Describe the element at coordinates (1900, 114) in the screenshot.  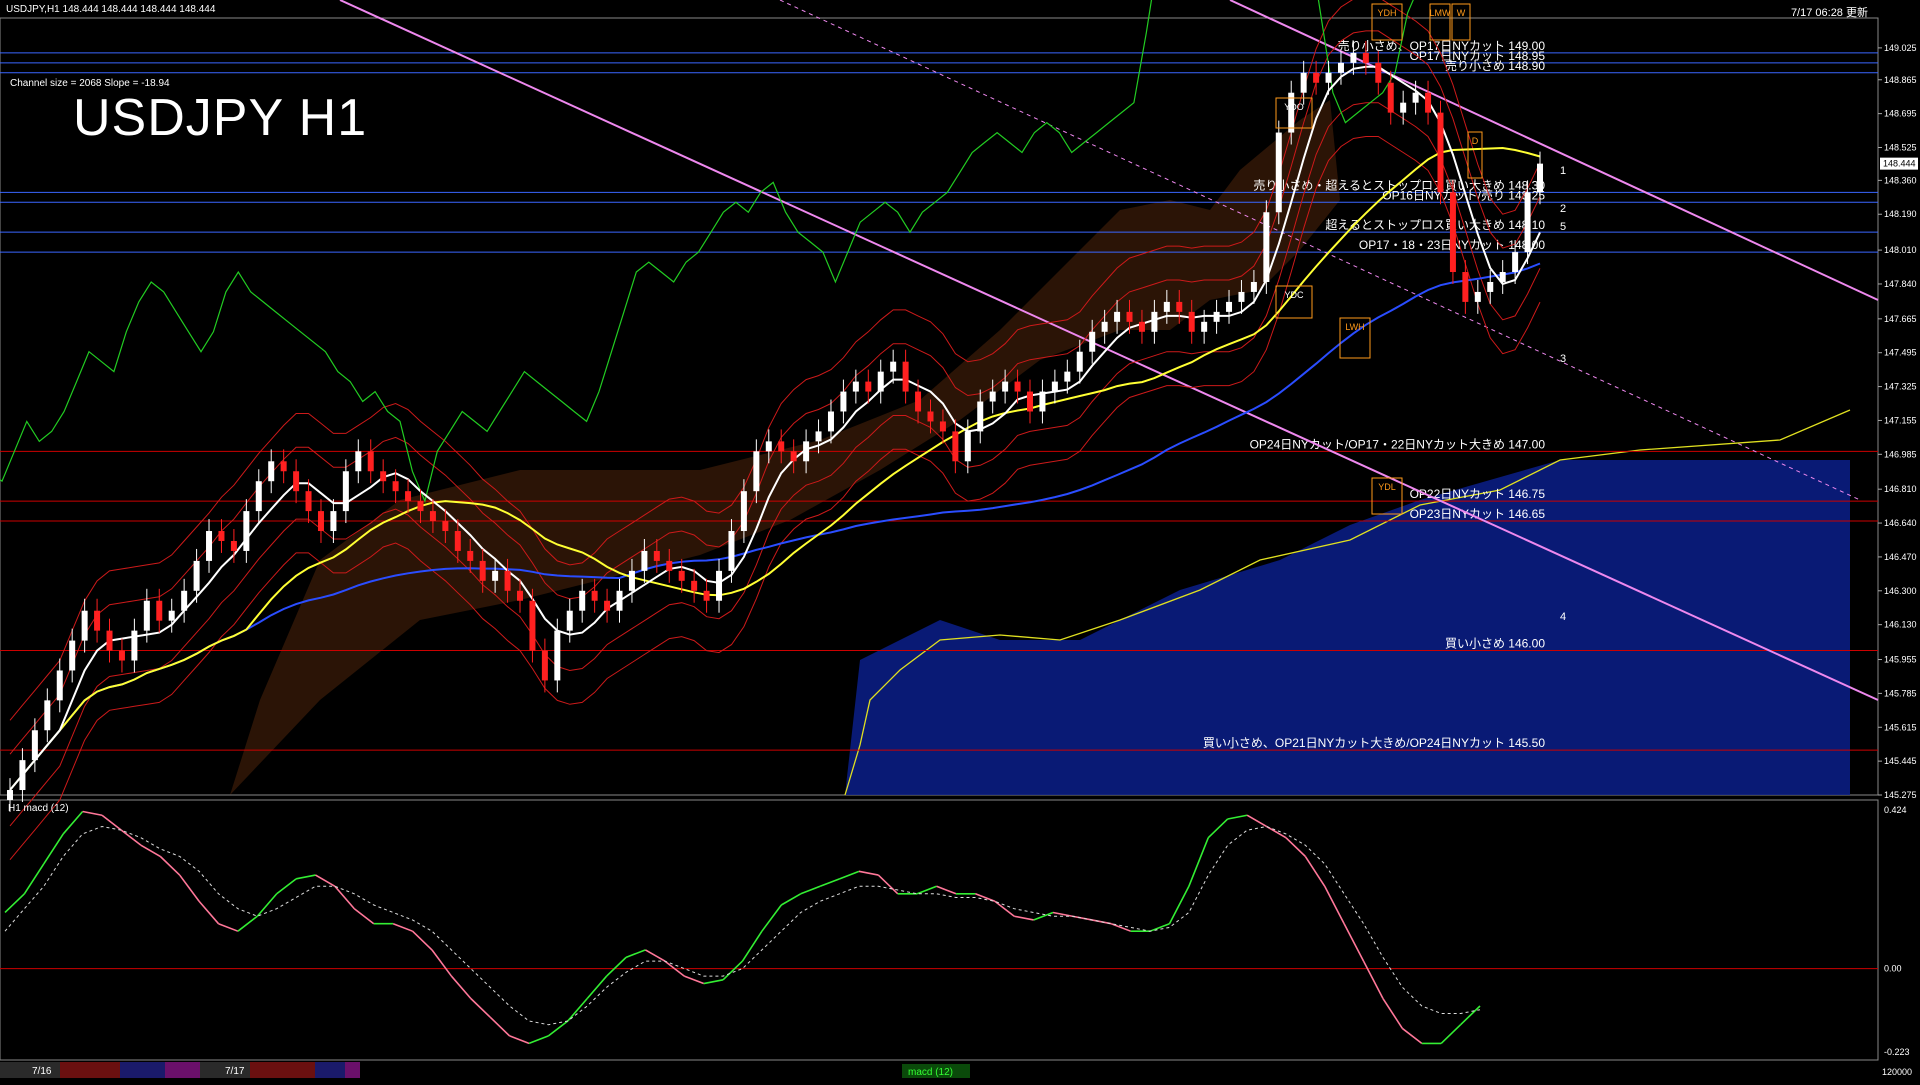
I see `price-axis-label: 148.695` at that location.